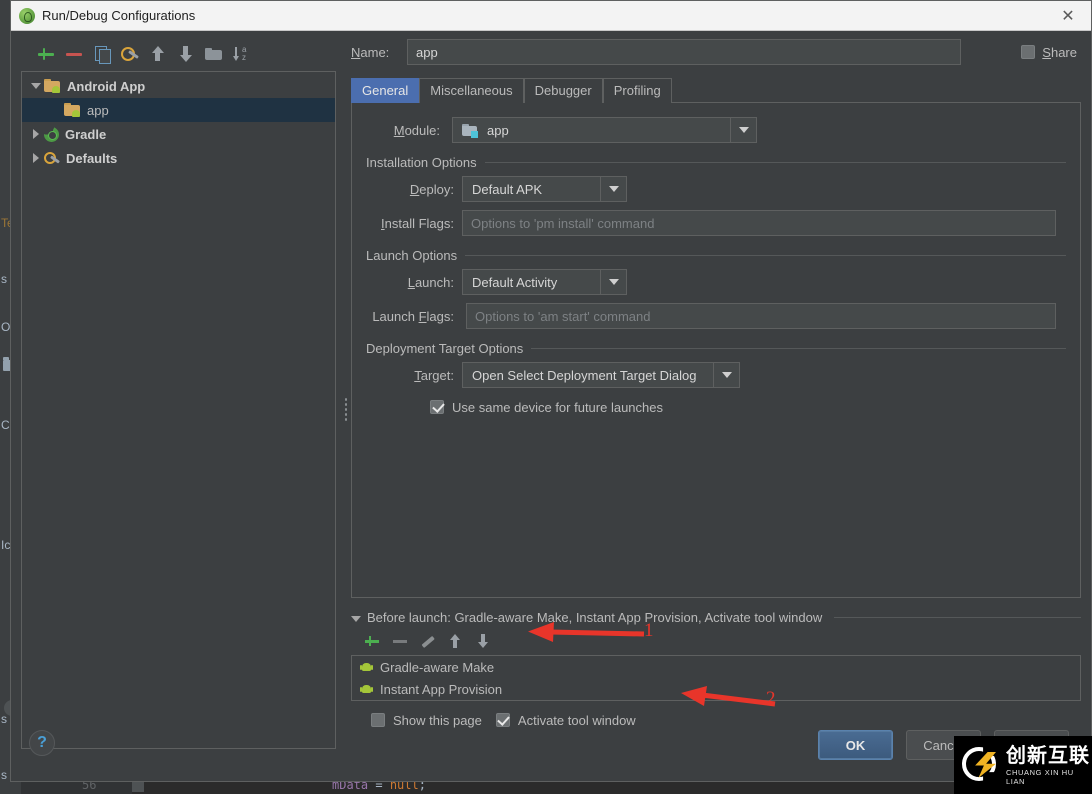 This screenshot has height=794, width=1092. What do you see at coordinates (601, 375) in the screenshot?
I see `target-combobox: Open Select Deployment Target Dialog` at bounding box center [601, 375].